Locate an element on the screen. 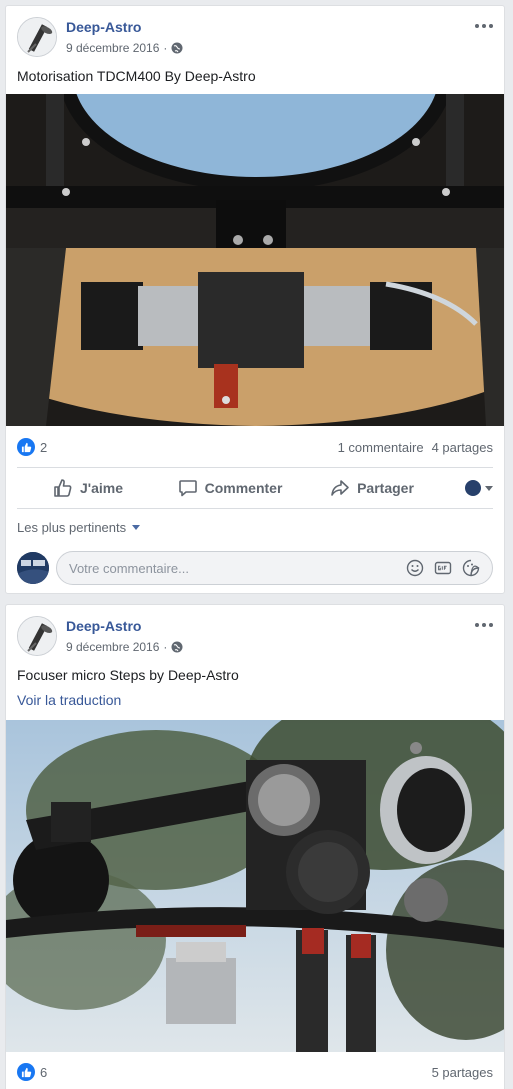 Image resolution: width=513 pixels, height=1089 pixels. share-count: 4 partages is located at coordinates (462, 447).